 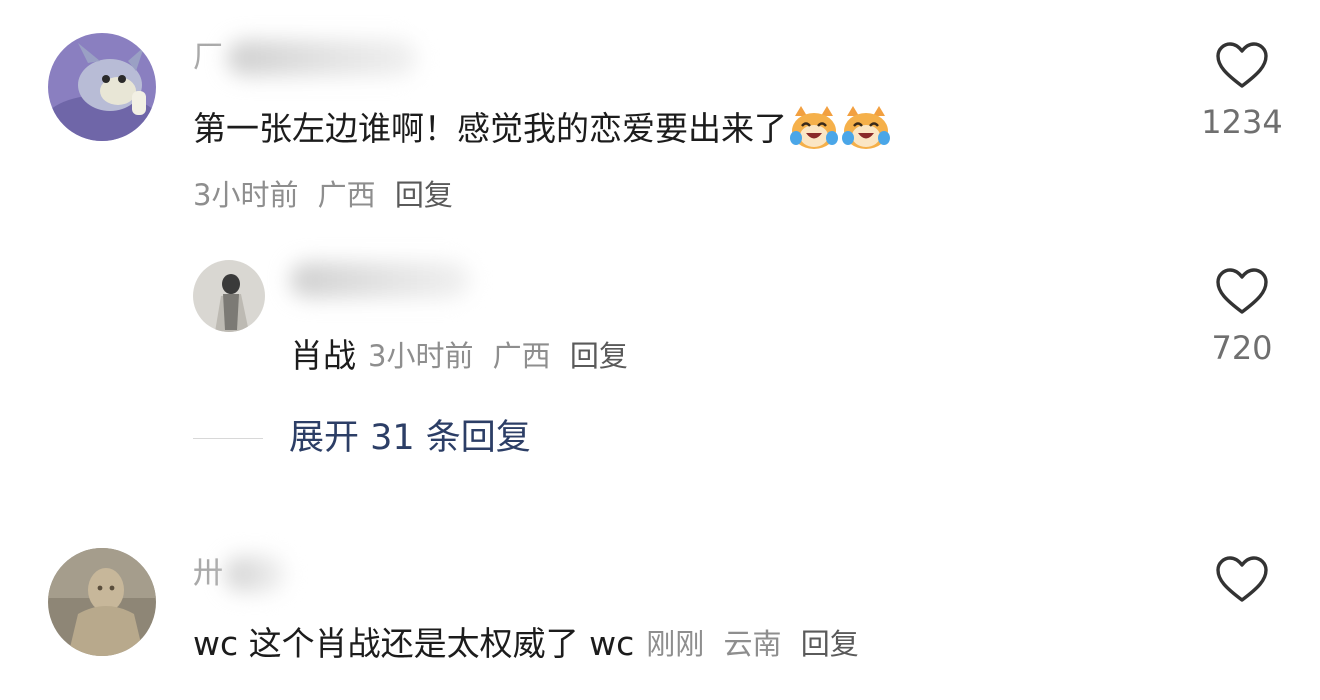 What do you see at coordinates (1242, 317) in the screenshot?
I see `like-button: 720` at bounding box center [1242, 317].